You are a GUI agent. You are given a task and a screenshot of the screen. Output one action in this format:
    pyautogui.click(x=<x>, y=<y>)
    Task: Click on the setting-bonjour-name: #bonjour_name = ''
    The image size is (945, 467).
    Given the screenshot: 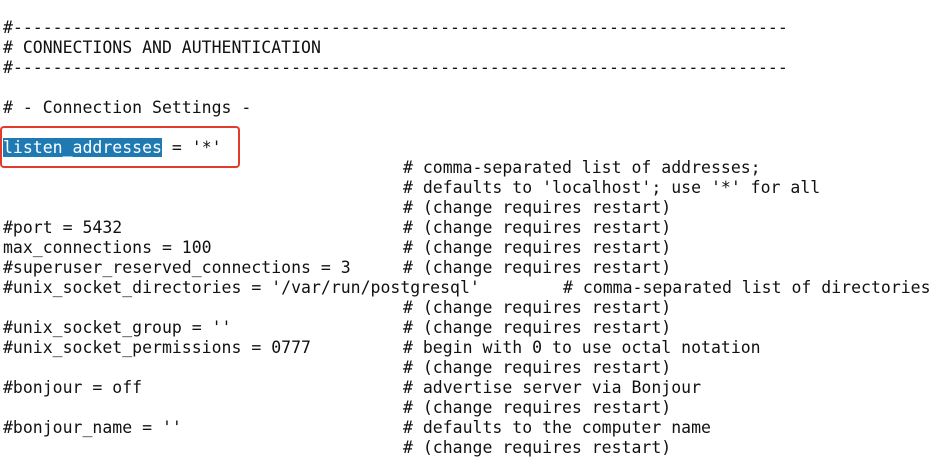 What is the action you would take?
    pyautogui.click(x=92, y=427)
    